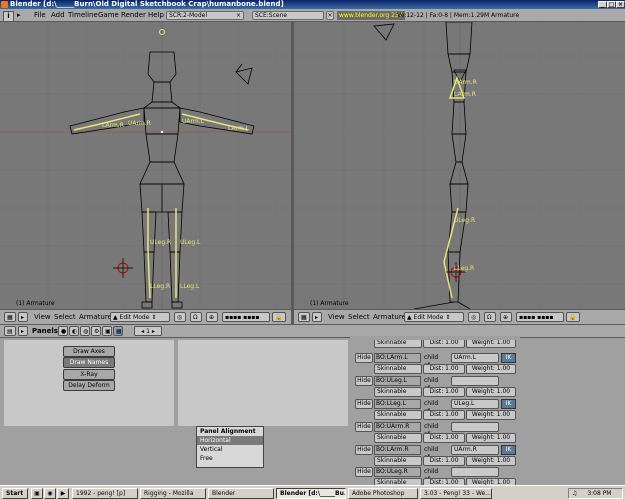 The width and height of the screenshot is (625, 500). I want to click on draw-axes-button: Draw Axes, so click(89, 351).